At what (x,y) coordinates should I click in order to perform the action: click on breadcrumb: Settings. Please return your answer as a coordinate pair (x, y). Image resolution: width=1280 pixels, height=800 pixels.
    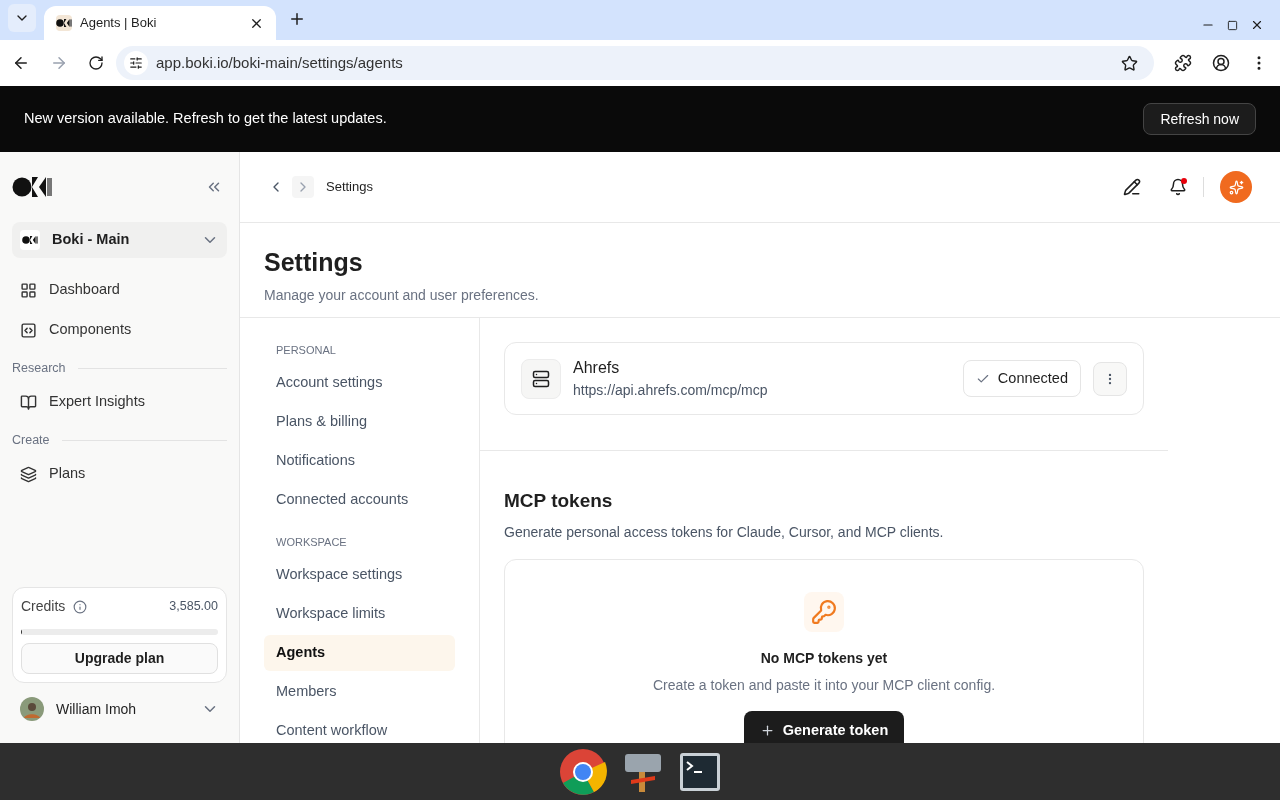
    Looking at the image, I should click on (349, 187).